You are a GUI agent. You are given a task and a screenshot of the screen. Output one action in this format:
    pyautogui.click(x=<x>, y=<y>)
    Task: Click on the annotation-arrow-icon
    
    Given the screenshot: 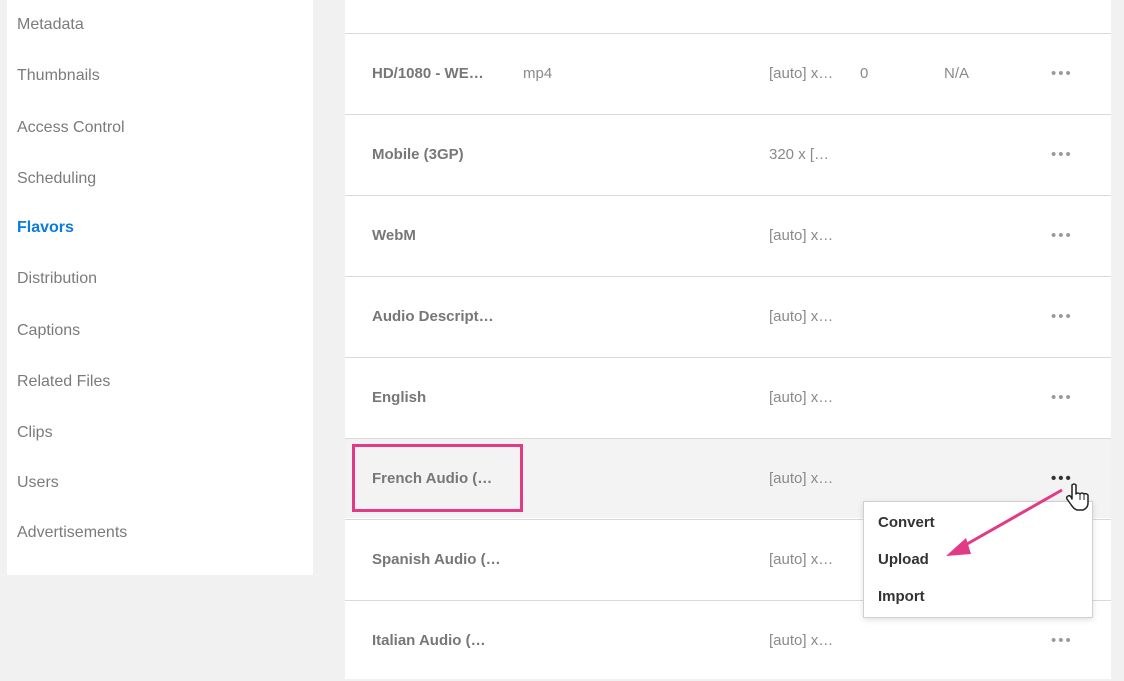 What is the action you would take?
    pyautogui.click(x=1004, y=522)
    